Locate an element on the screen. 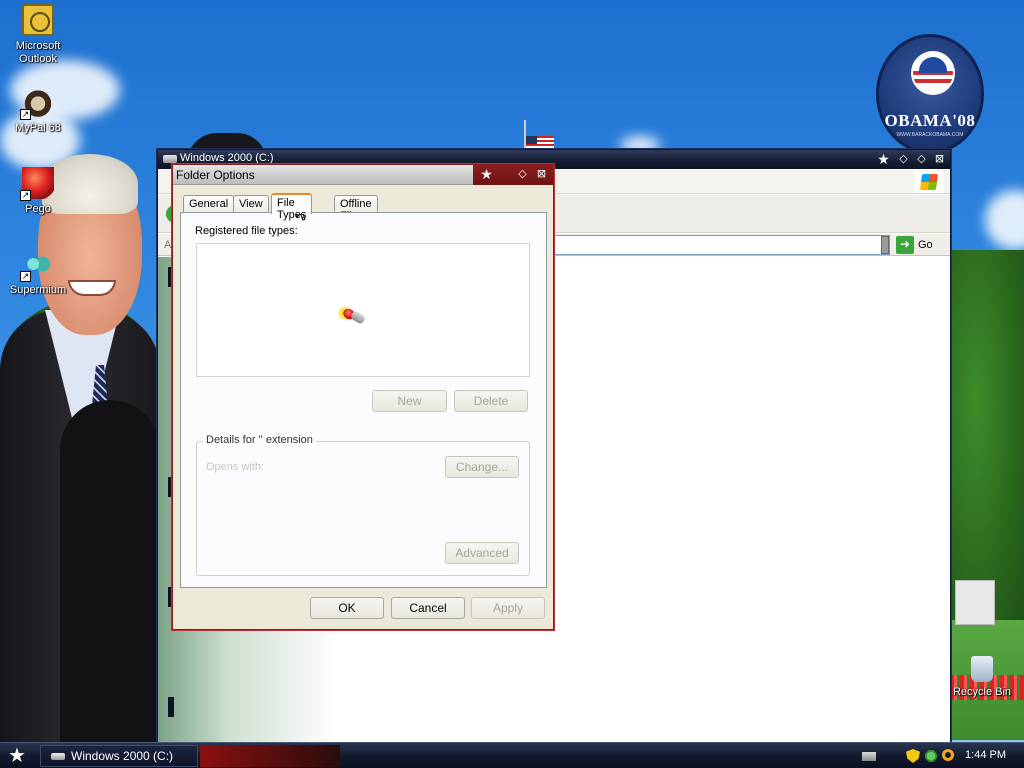 The image size is (1024, 768). go-button: ➜ Go is located at coordinates (918, 245).